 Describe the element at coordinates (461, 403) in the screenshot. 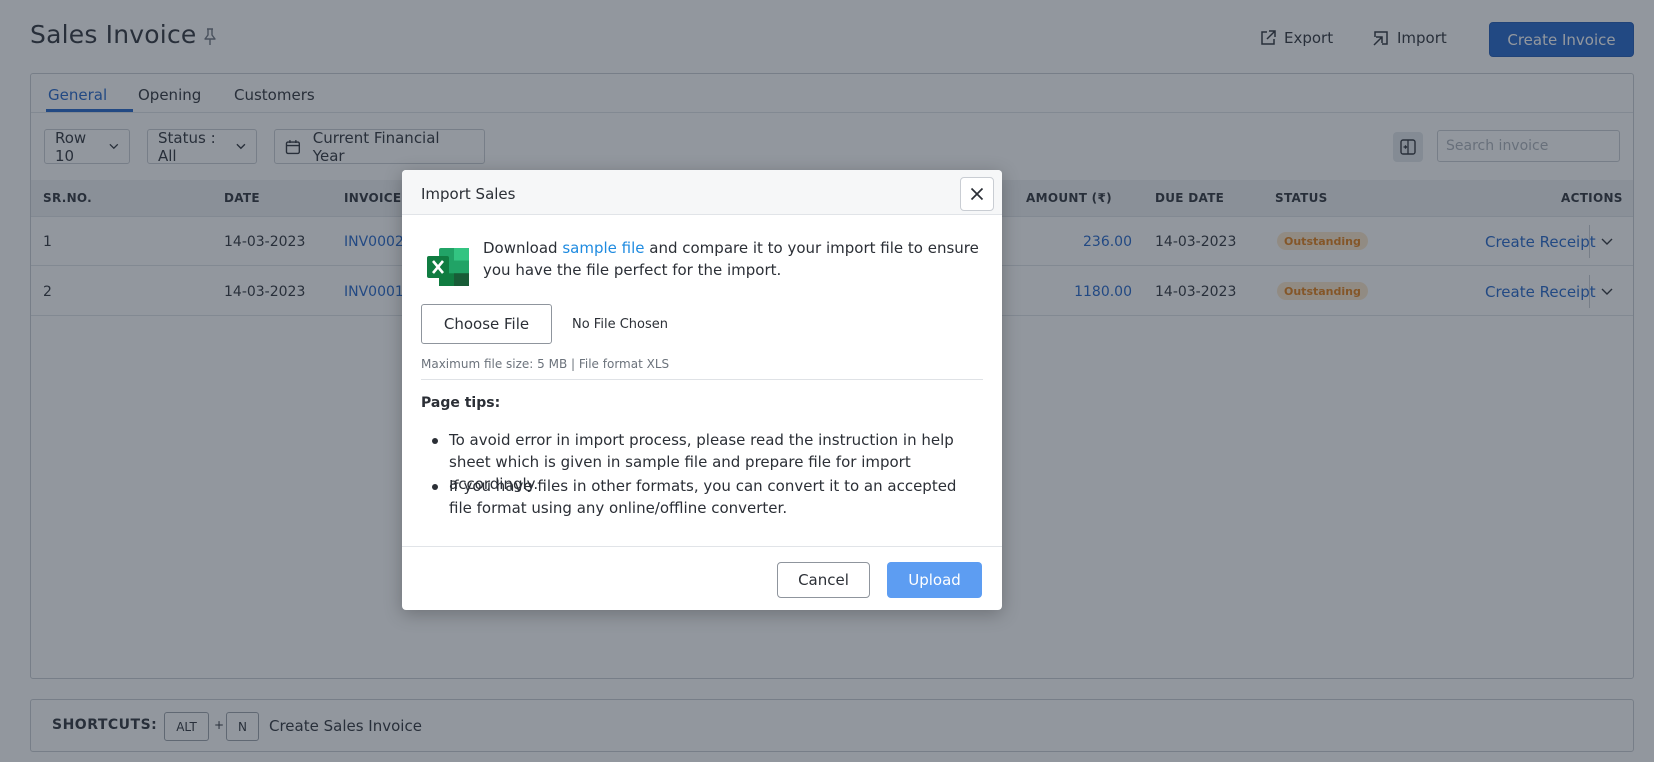

I see `page-tips-title: Page tips:` at that location.